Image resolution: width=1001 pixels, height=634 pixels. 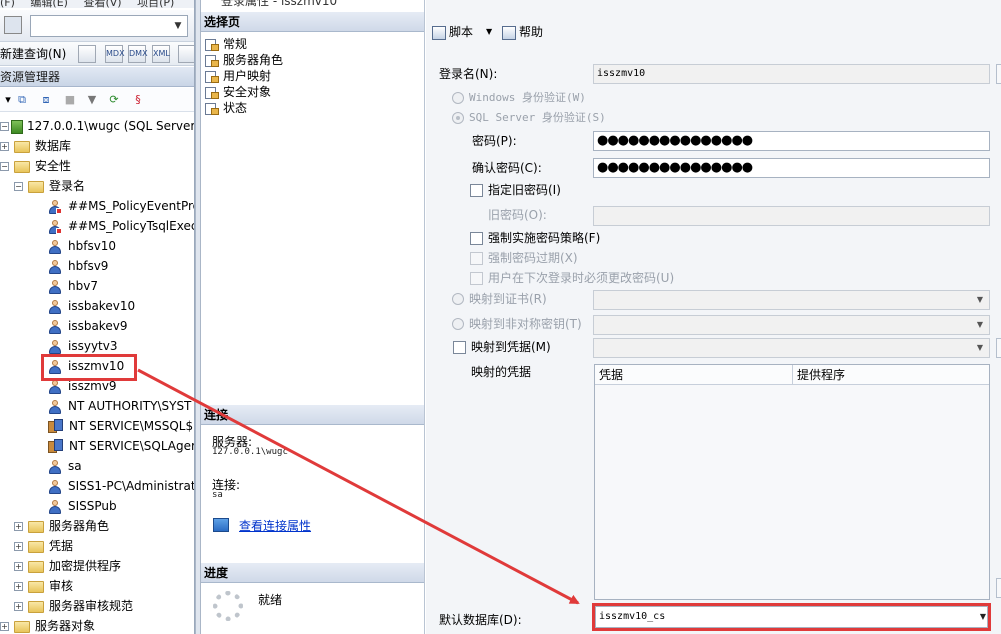 I want to click on page-server-roles: 服务器角色, so click(x=244, y=60).